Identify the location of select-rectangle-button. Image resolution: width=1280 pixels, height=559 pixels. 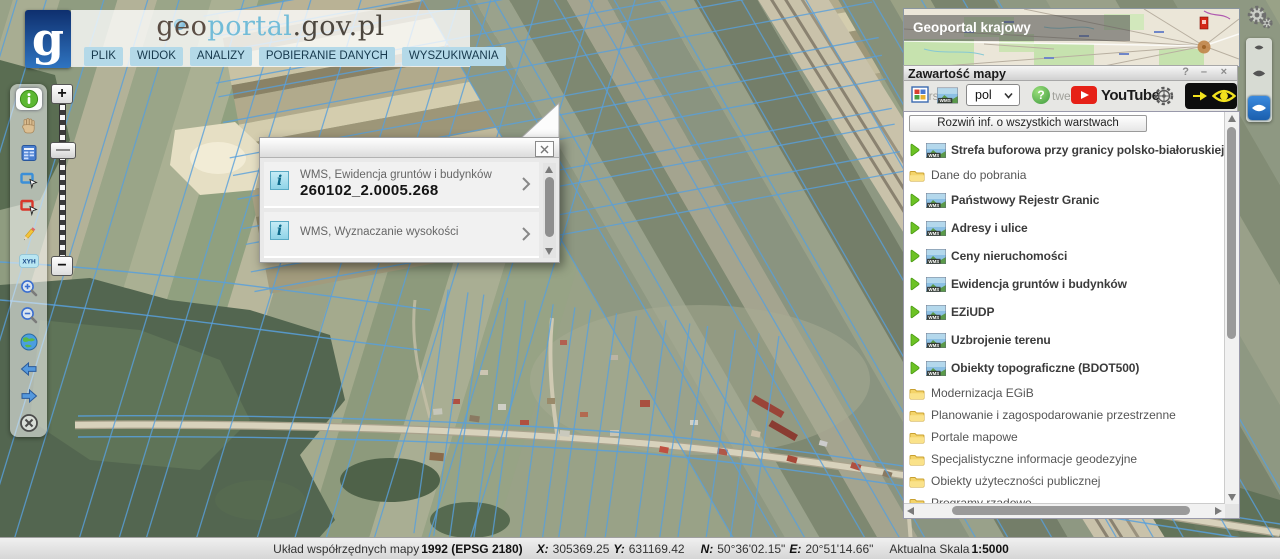
(29, 180).